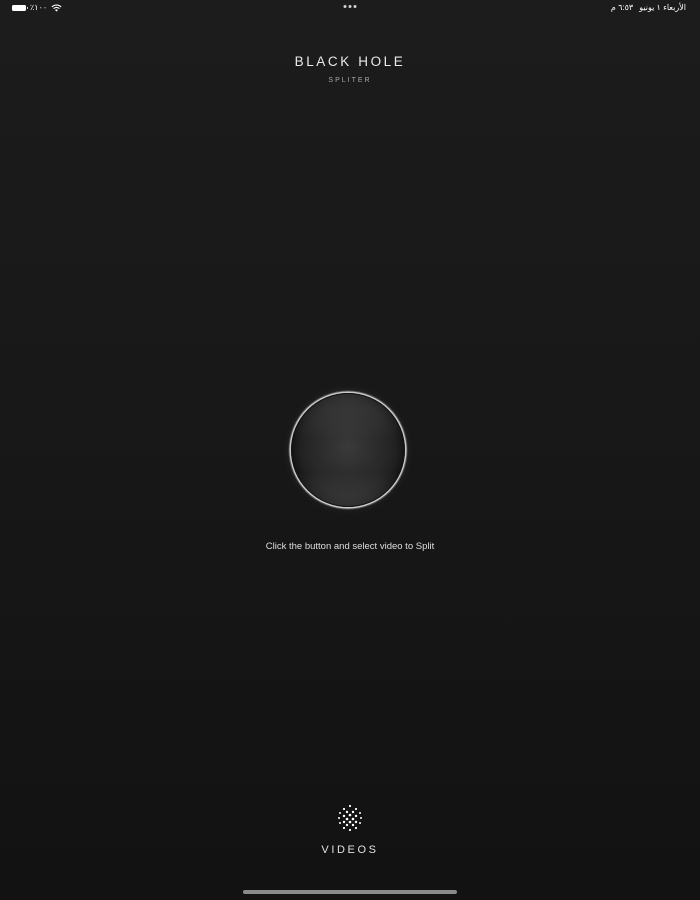 The height and width of the screenshot is (900, 700). I want to click on status-left: ٪١٠٠, so click(37, 7).